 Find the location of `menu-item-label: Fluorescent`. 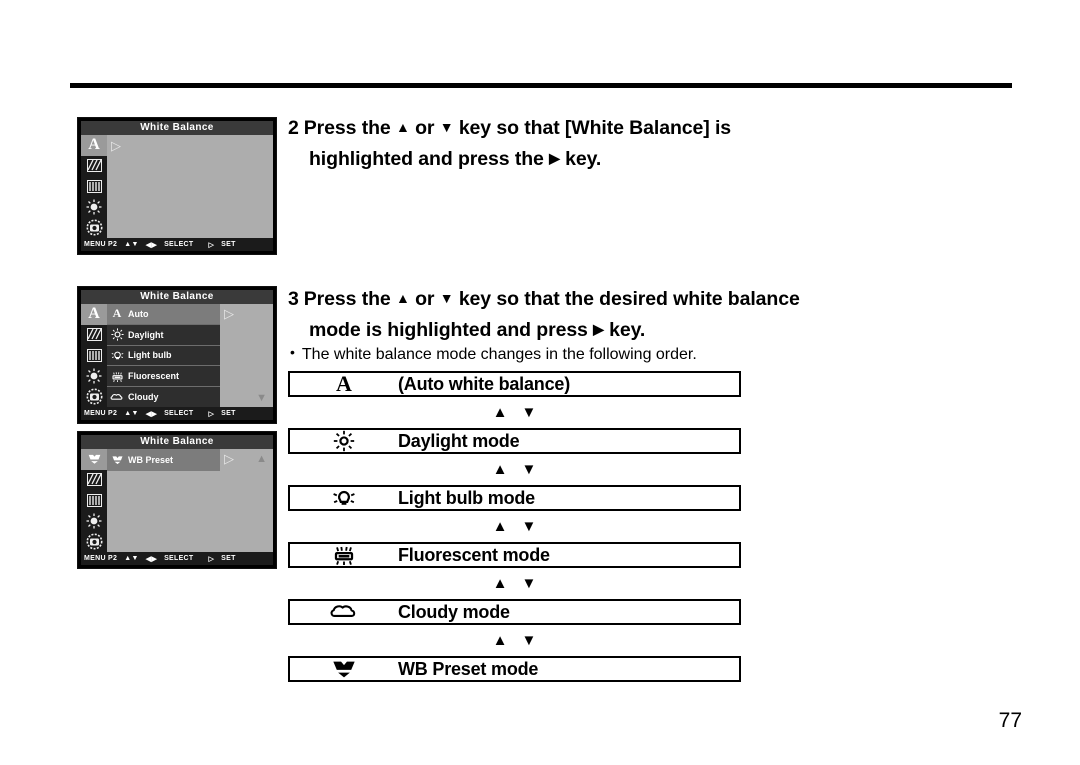

menu-item-label: Fluorescent is located at coordinates (154, 376).